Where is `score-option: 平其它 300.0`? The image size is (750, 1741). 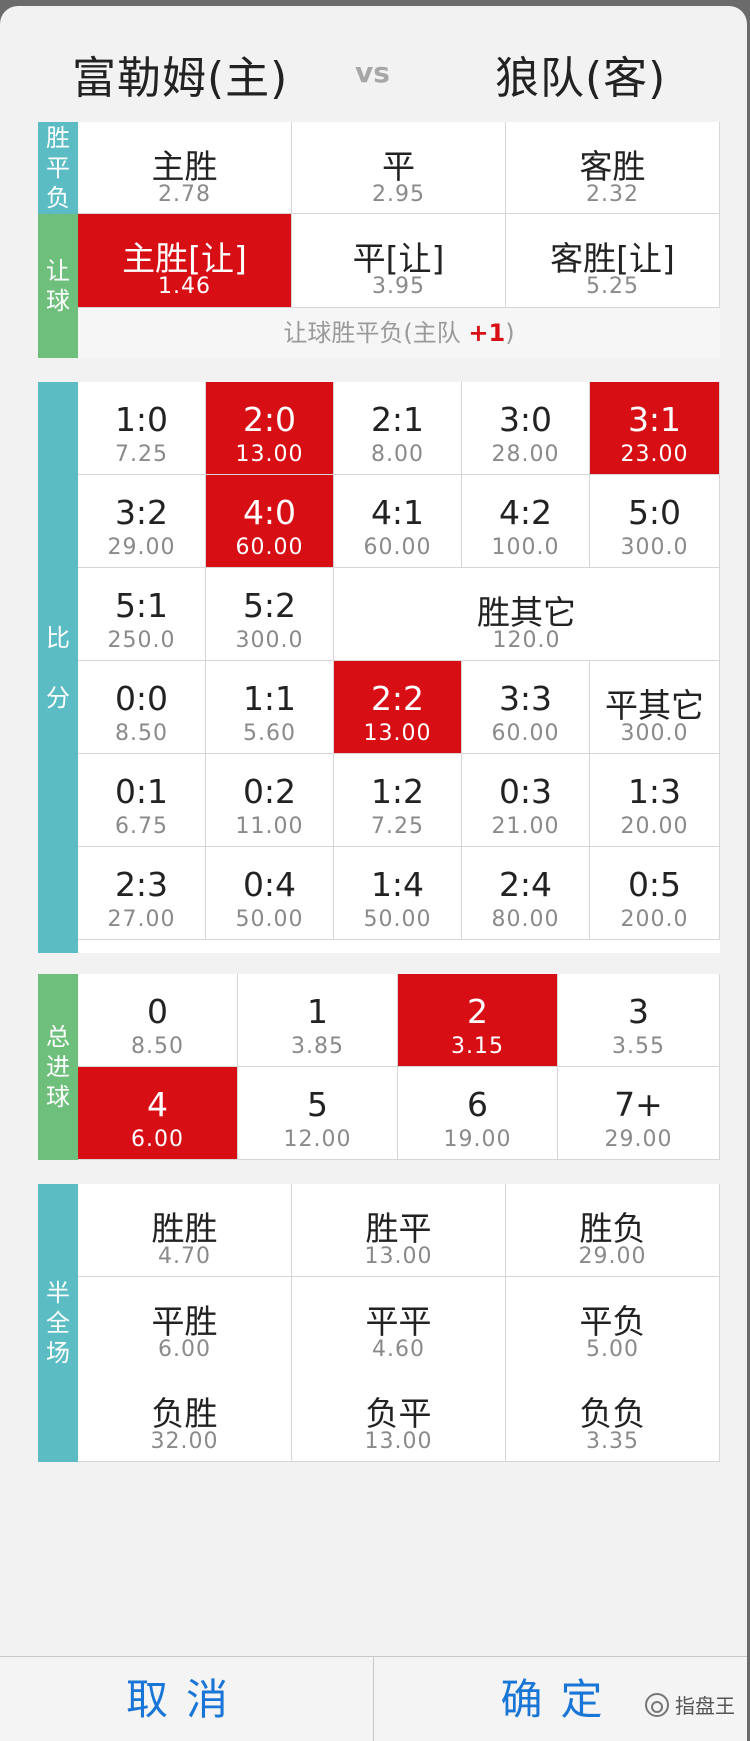
score-option: 平其它 300.0 is located at coordinates (655, 707).